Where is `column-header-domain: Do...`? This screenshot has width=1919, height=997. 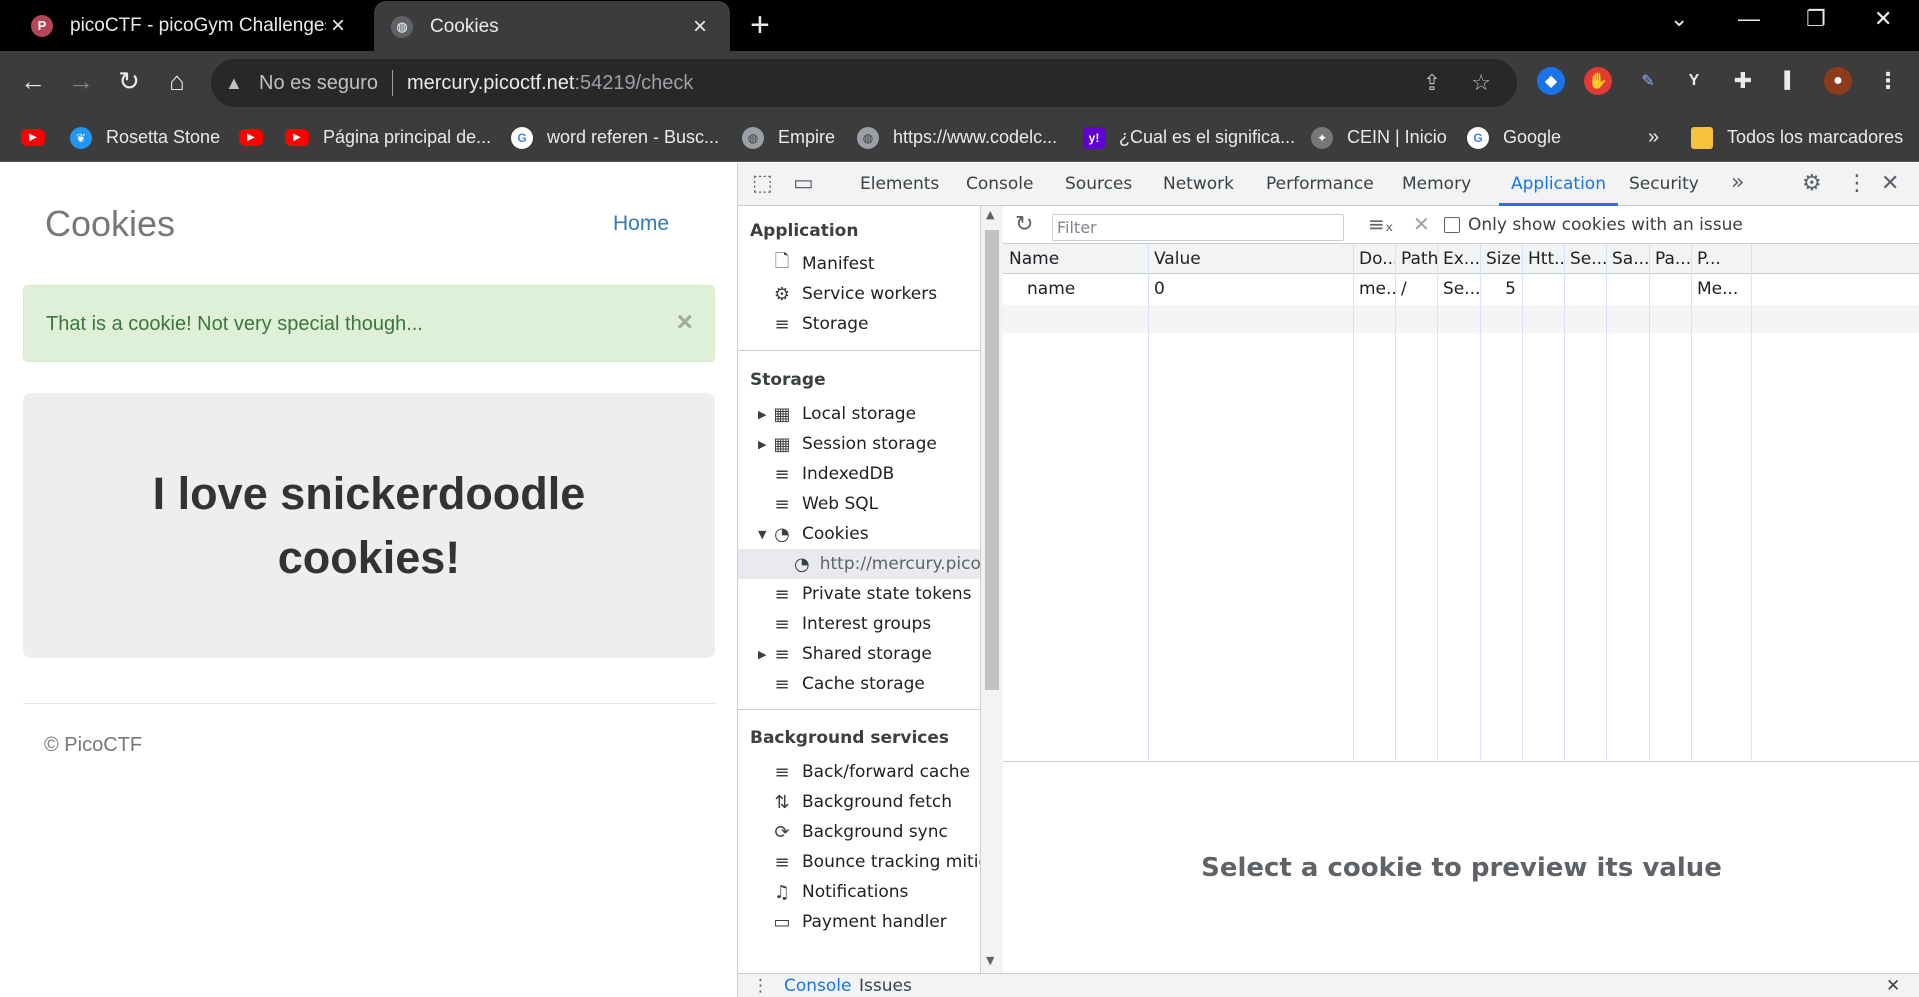
column-header-domain: Do... is located at coordinates (1374, 259).